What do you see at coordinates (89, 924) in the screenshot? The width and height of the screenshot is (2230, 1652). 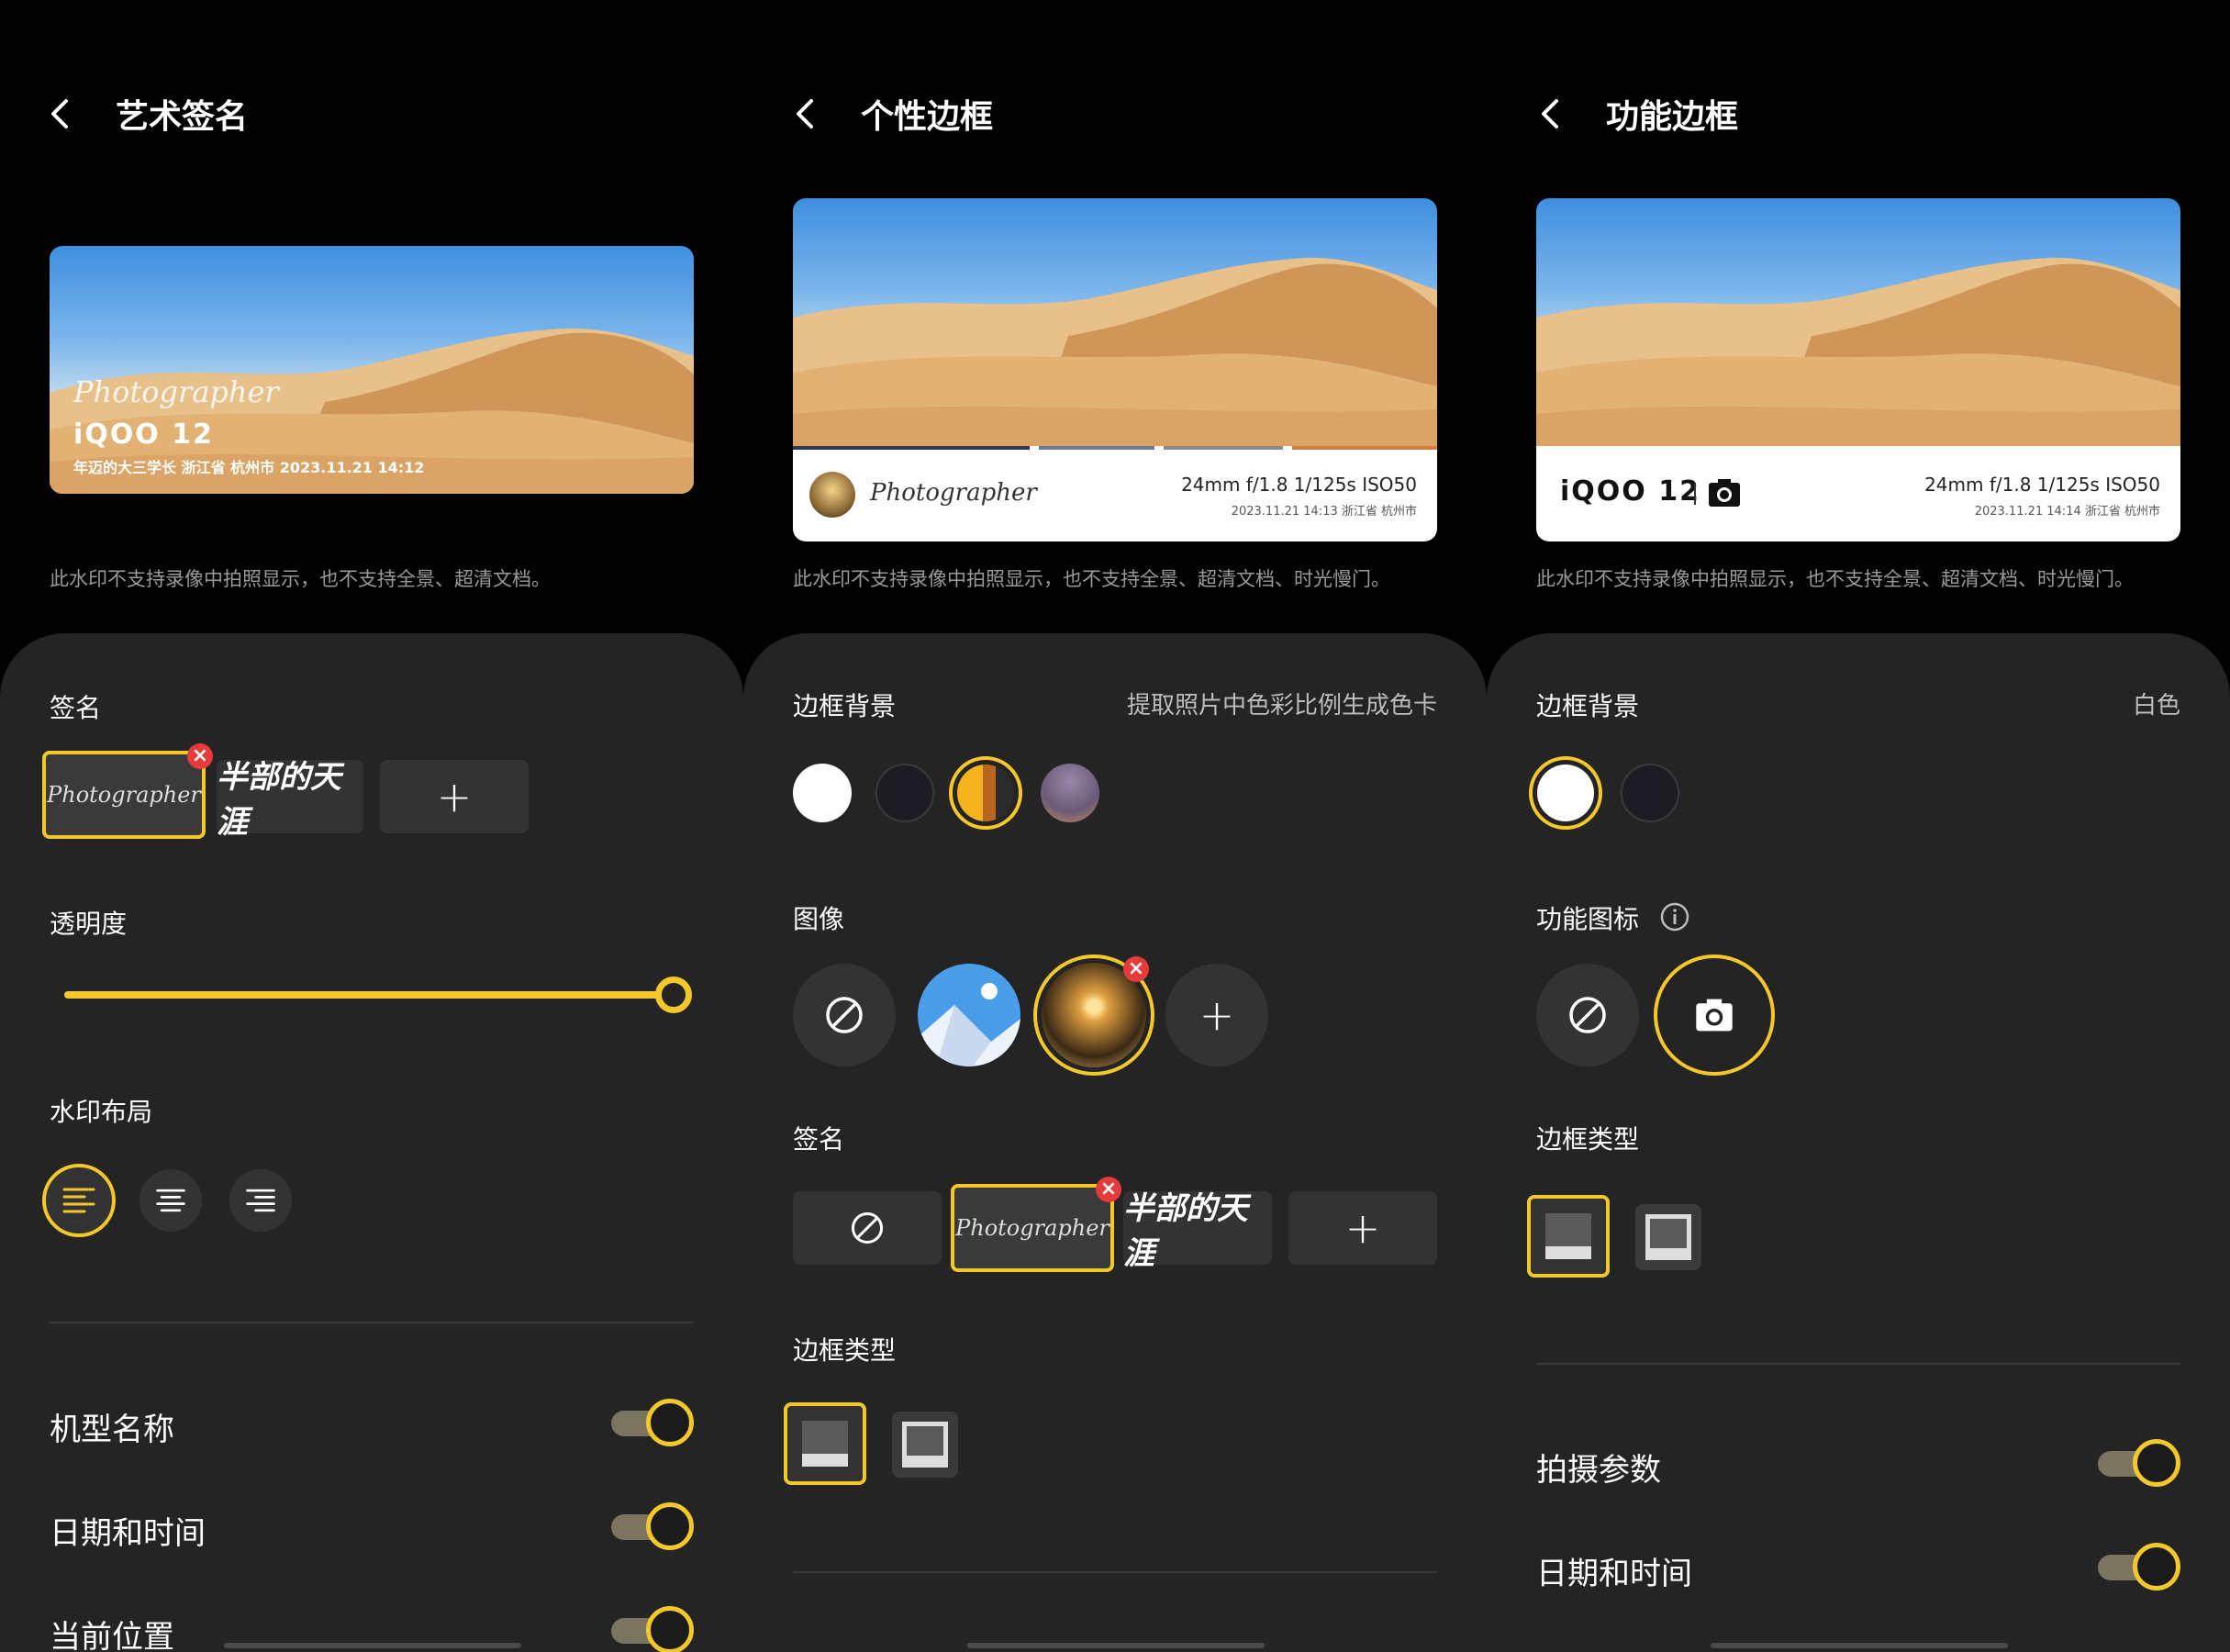 I see `opacity-label: 透明度` at bounding box center [89, 924].